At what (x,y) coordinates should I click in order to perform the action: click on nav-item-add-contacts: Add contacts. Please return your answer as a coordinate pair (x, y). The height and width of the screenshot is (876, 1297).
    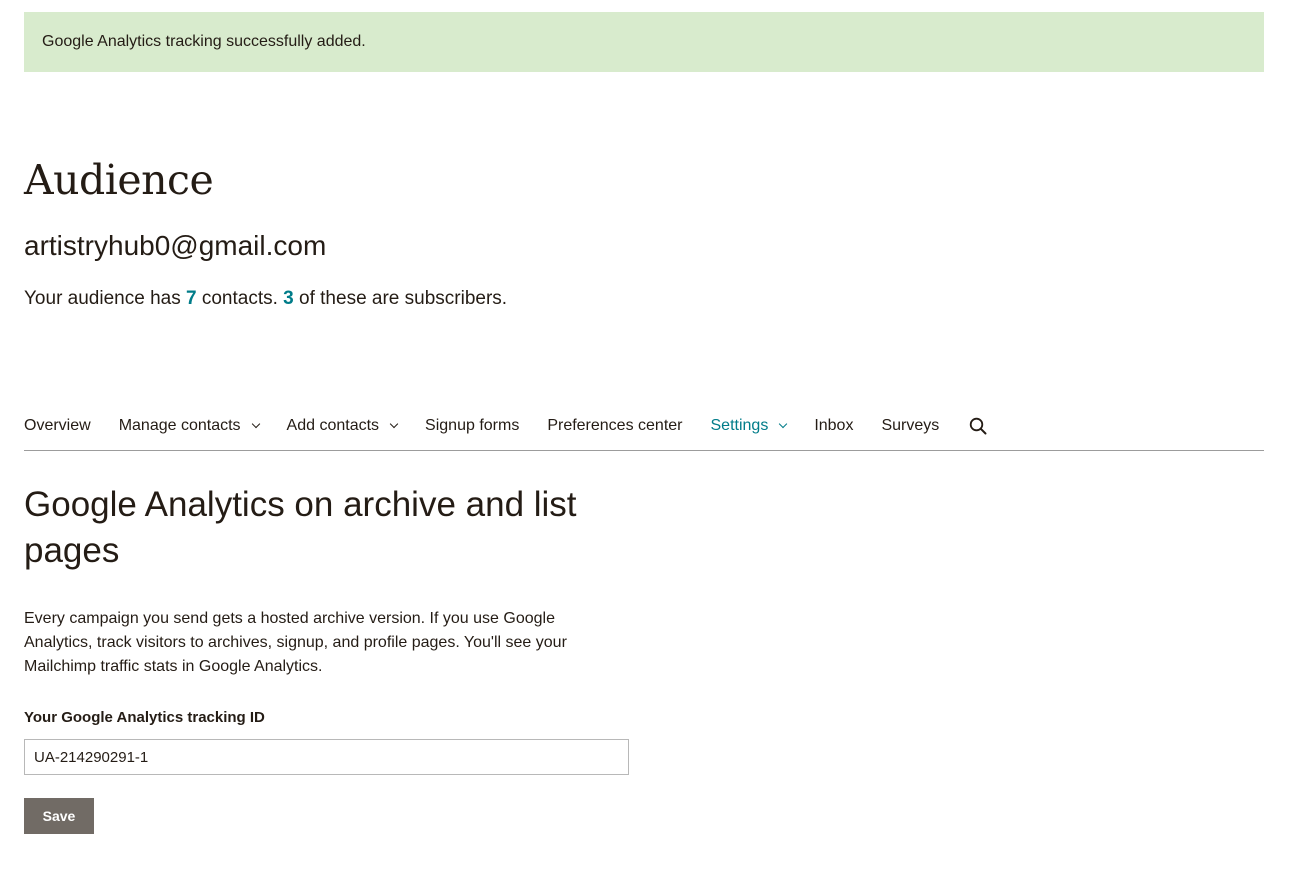
    Looking at the image, I should click on (342, 426).